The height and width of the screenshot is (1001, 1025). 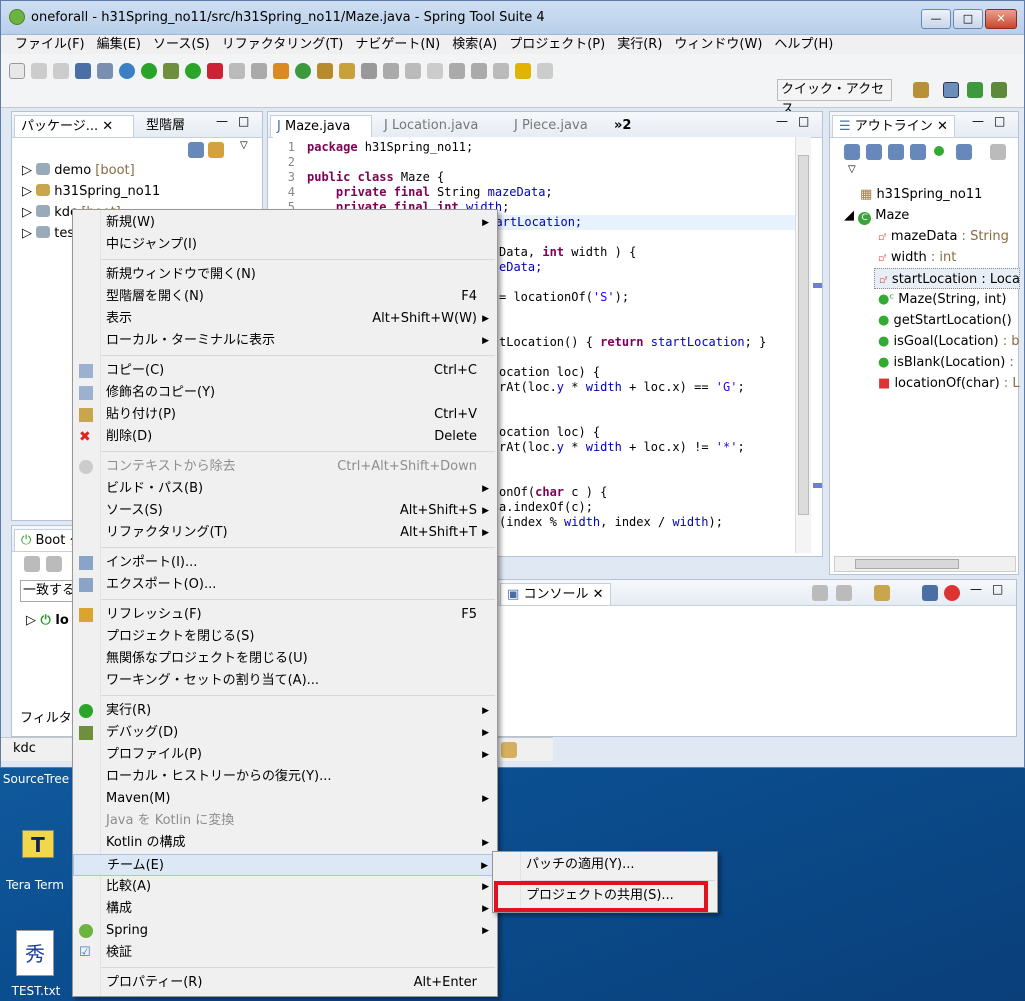 What do you see at coordinates (976, 589) in the screenshot?
I see `minimize-view-icon: —` at bounding box center [976, 589].